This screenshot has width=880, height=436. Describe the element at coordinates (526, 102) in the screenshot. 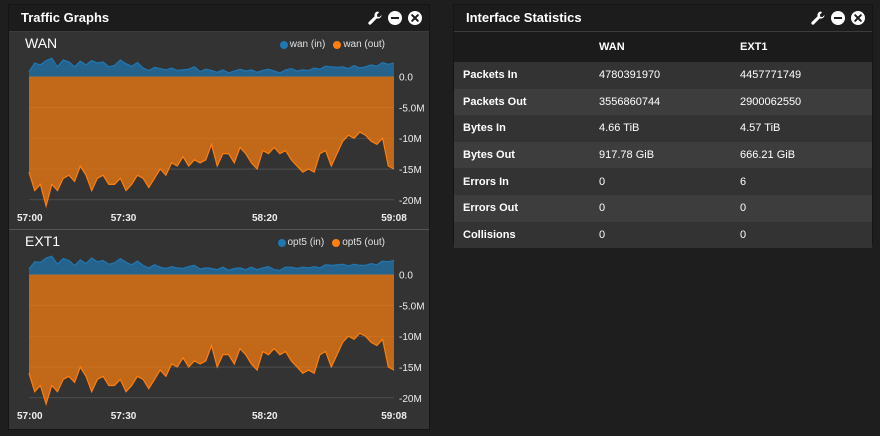

I see `row-label: Packets Out` at that location.